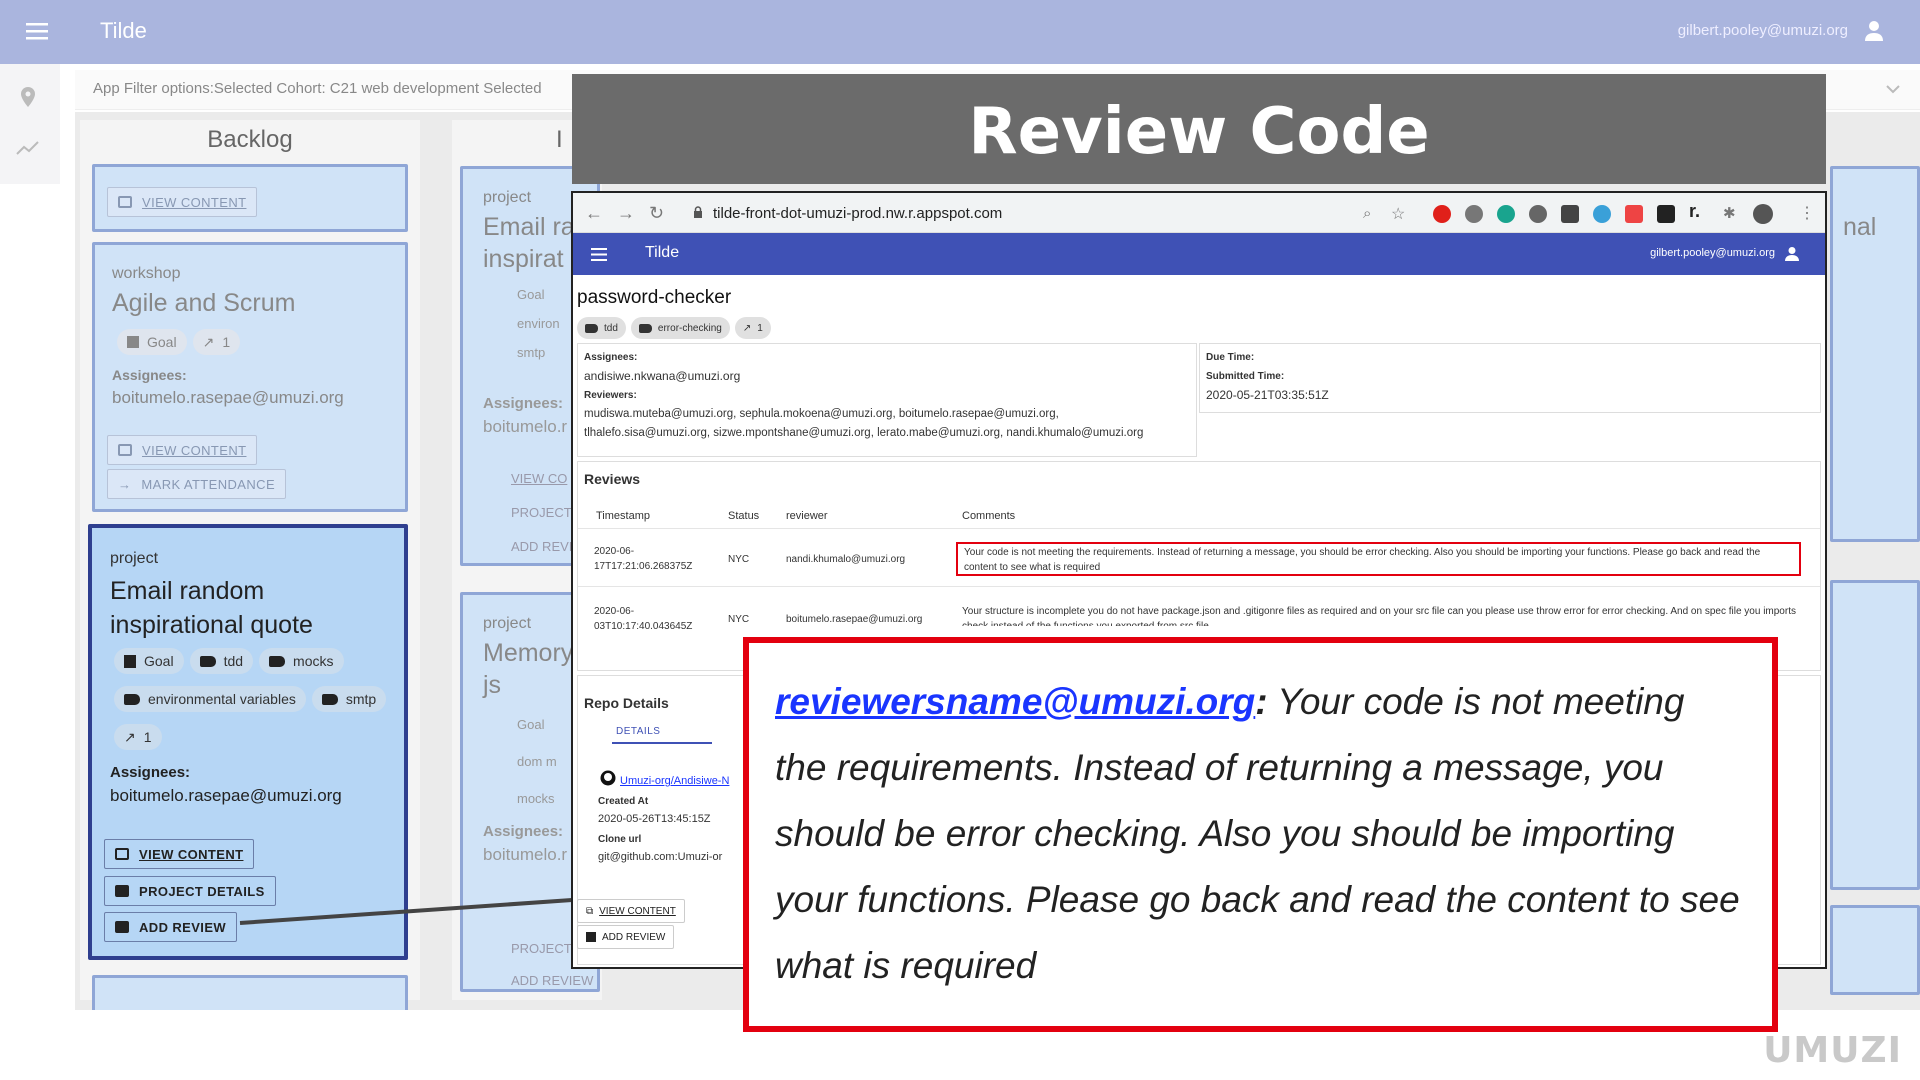 The width and height of the screenshot is (1920, 1080). What do you see at coordinates (1792, 254) in the screenshot?
I see `user-icon` at bounding box center [1792, 254].